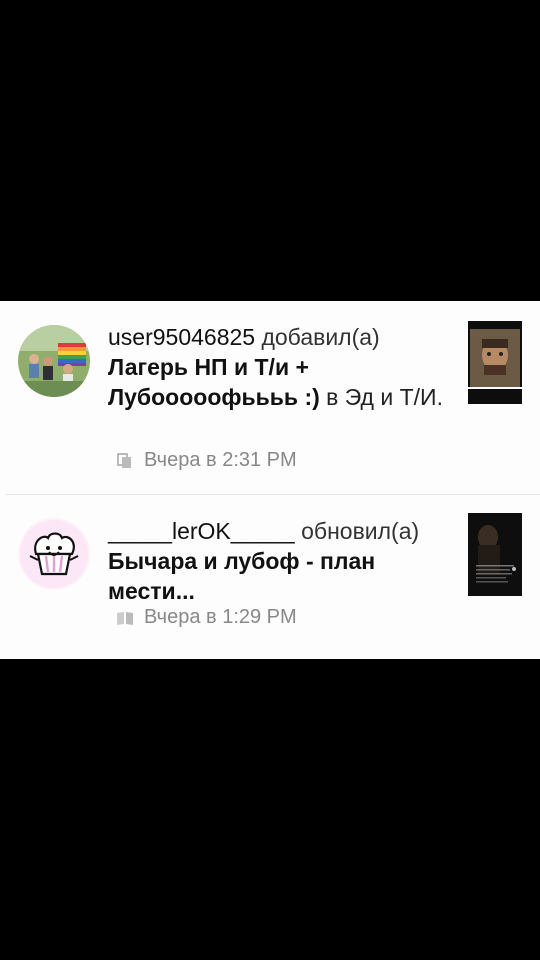 This screenshot has width=540, height=960. I want to click on username-link: user95046825, so click(181, 337).